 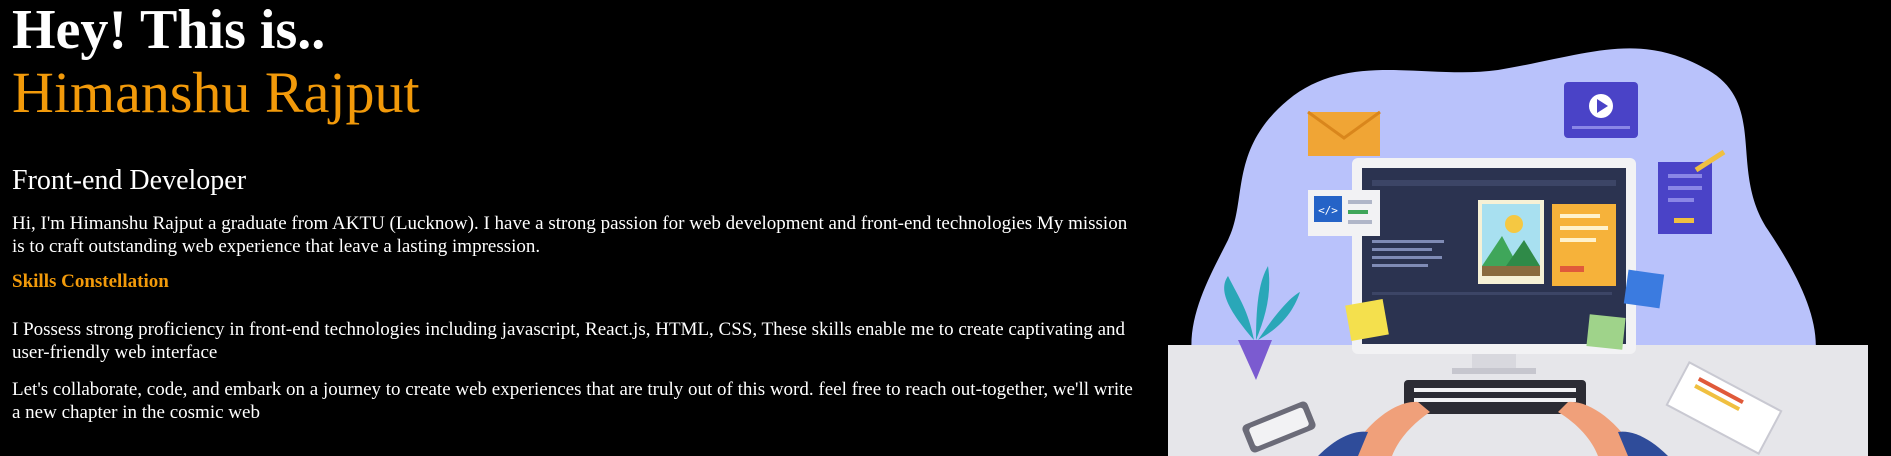 What do you see at coordinates (1328, 210) in the screenshot?
I see `code-badge-label: </>` at bounding box center [1328, 210].